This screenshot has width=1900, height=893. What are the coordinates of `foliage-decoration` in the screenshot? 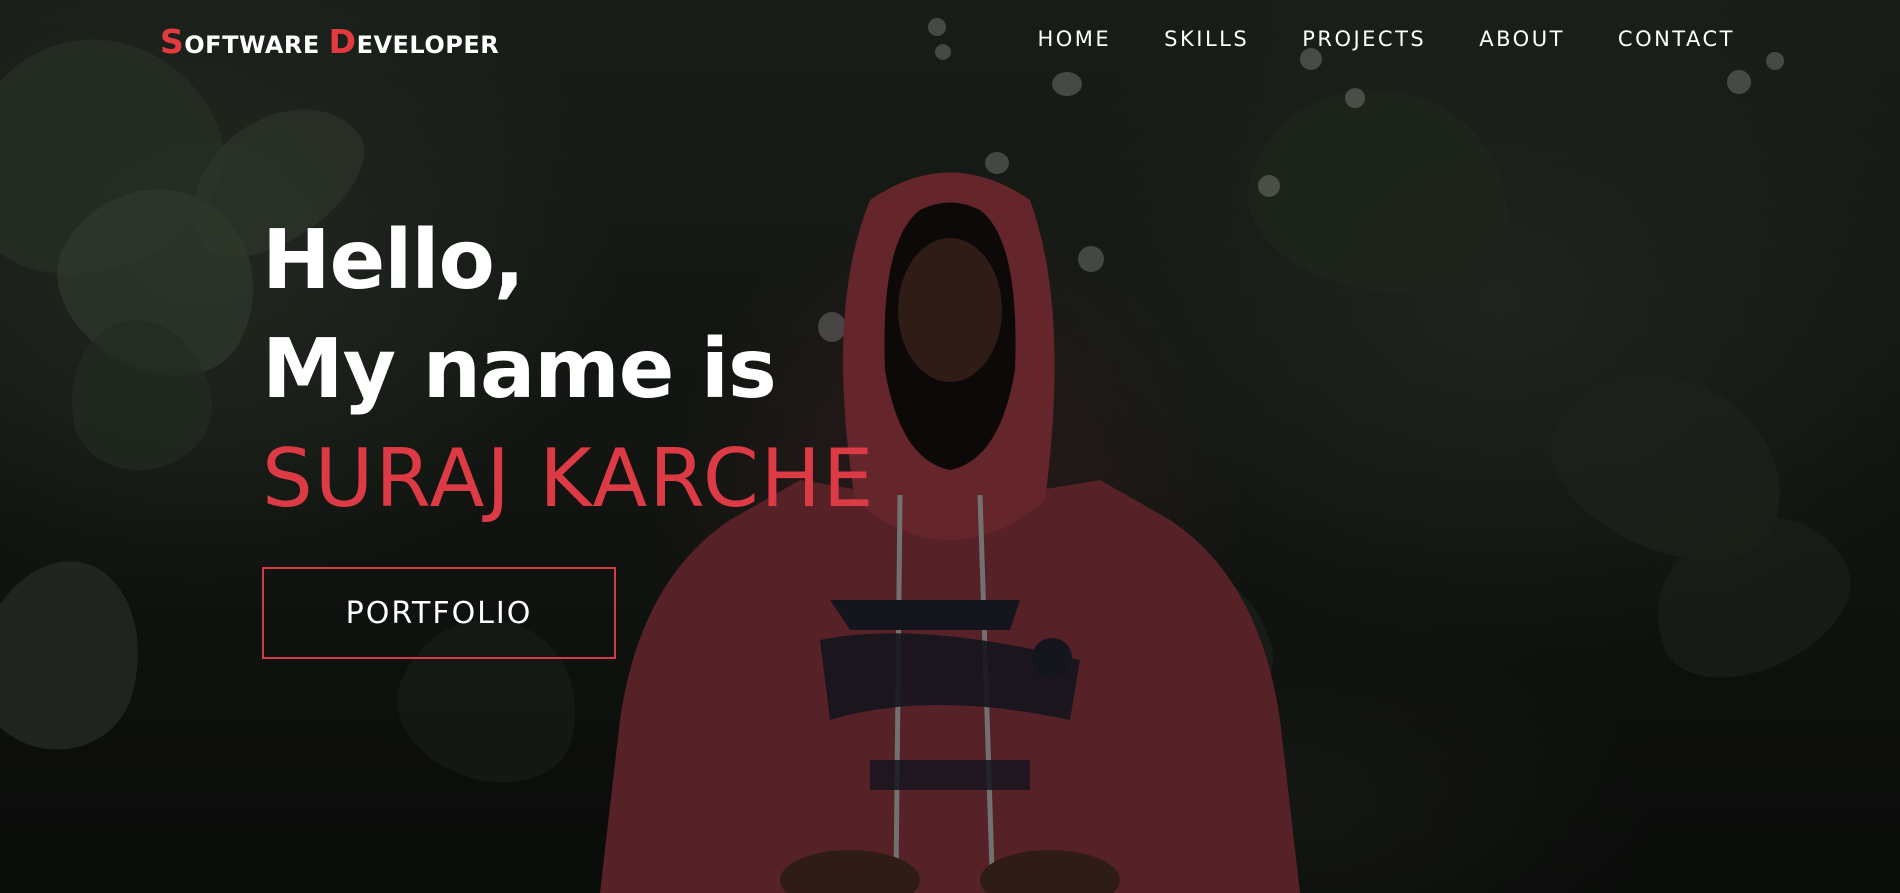 It's located at (81, 655).